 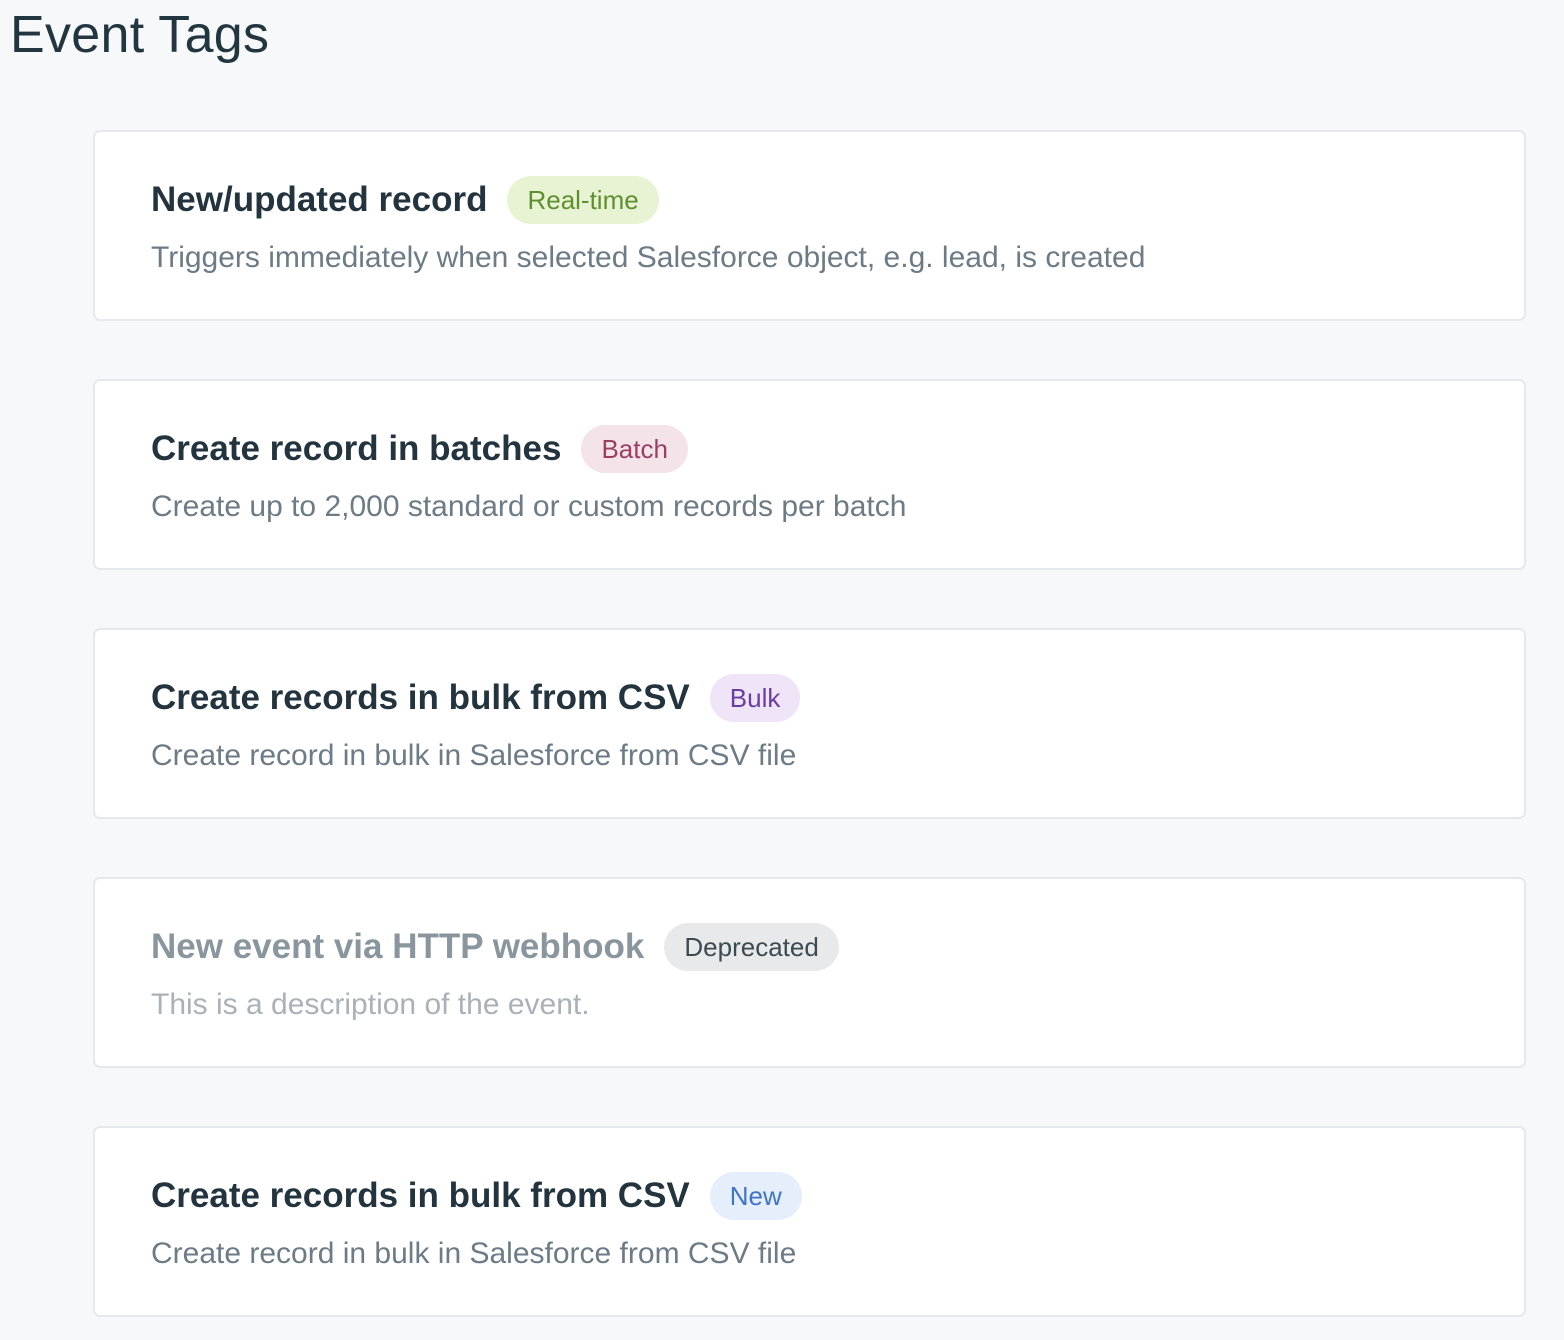 What do you see at coordinates (755, 1196) in the screenshot?
I see `new-badge: New` at bounding box center [755, 1196].